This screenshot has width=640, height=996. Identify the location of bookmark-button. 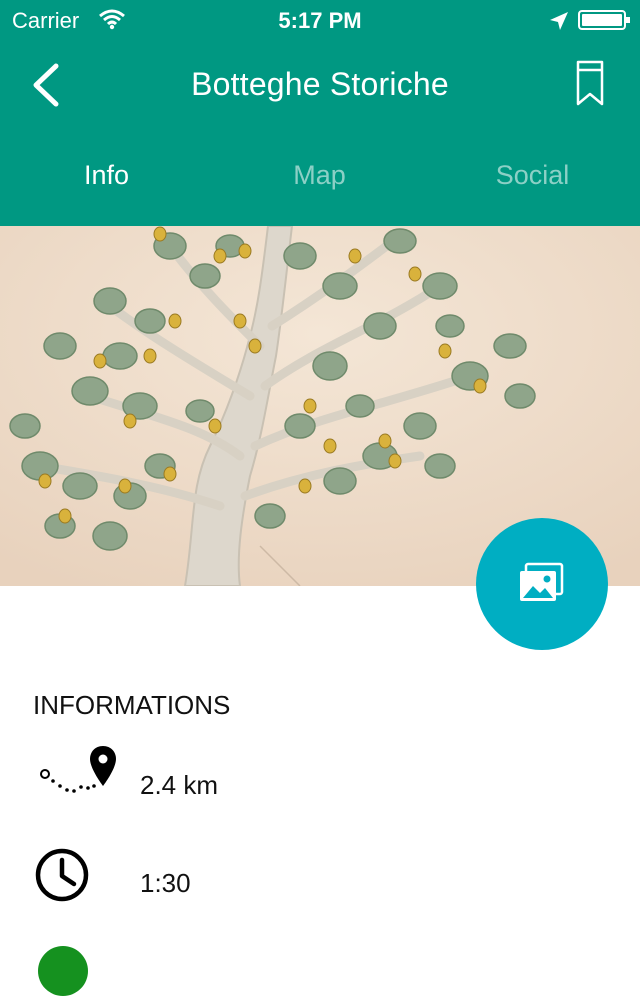
(590, 83).